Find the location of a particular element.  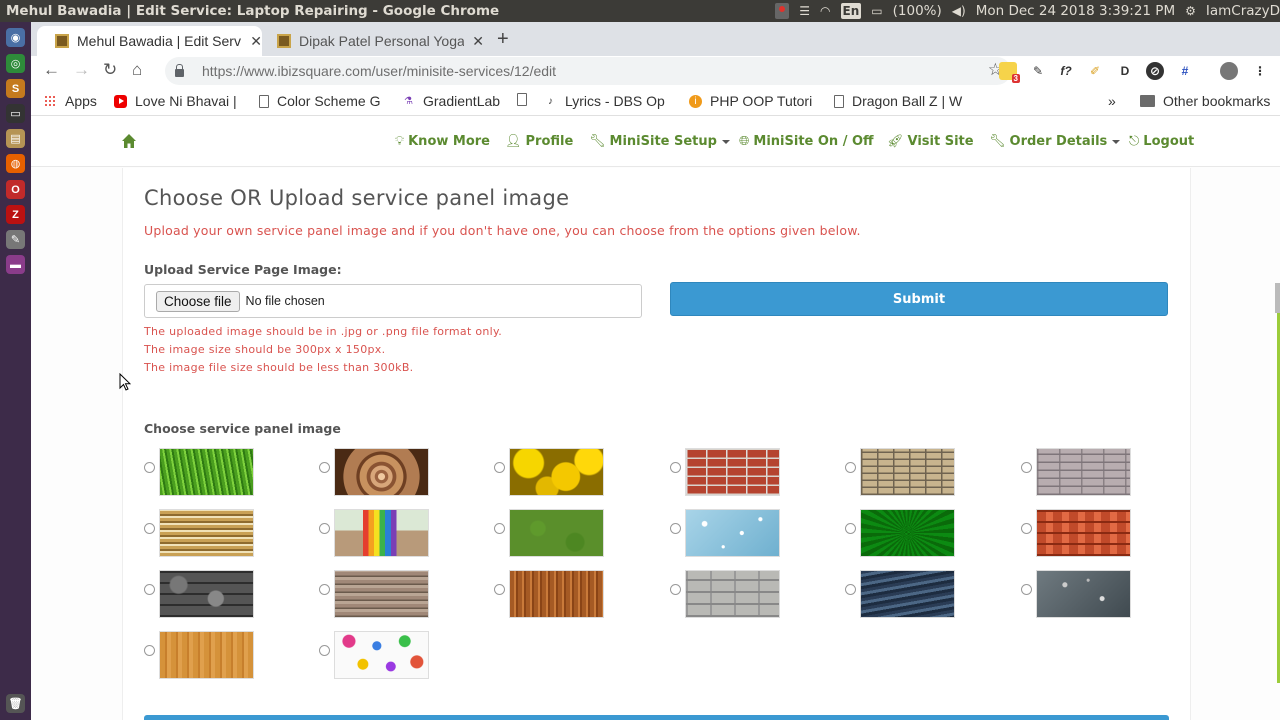

image-option-moss is located at coordinates (554, 533).